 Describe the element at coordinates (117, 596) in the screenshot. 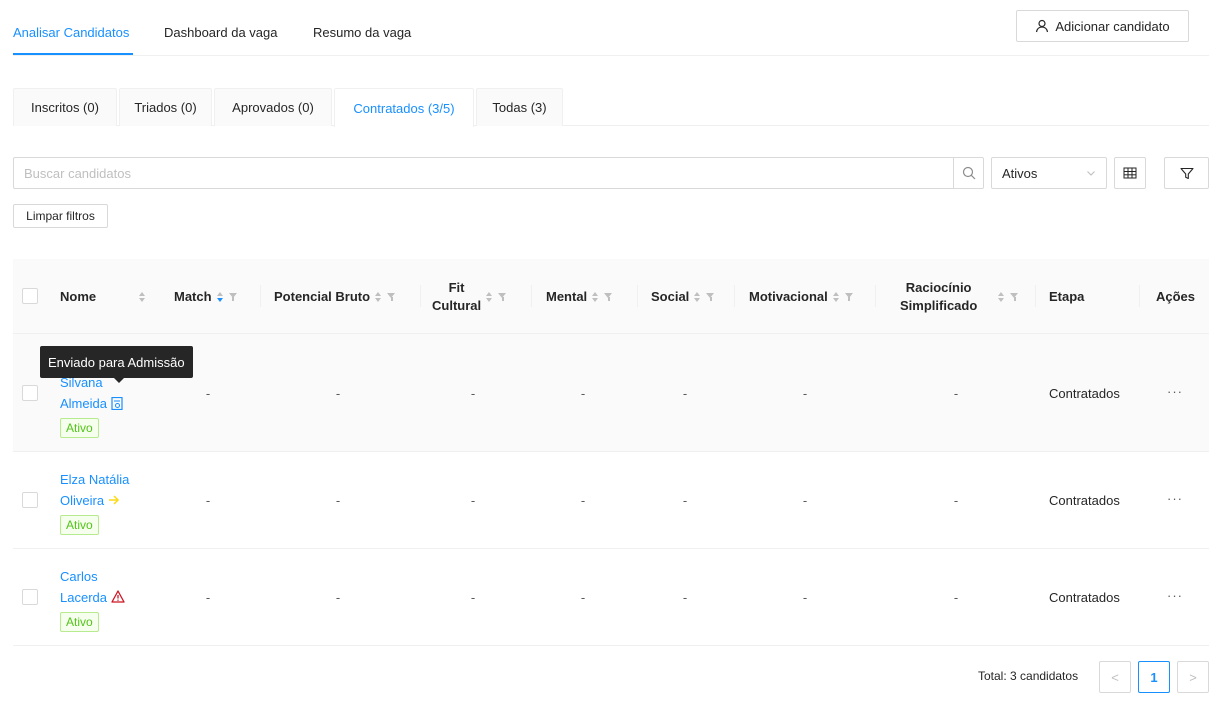

I see `warning-icon` at that location.